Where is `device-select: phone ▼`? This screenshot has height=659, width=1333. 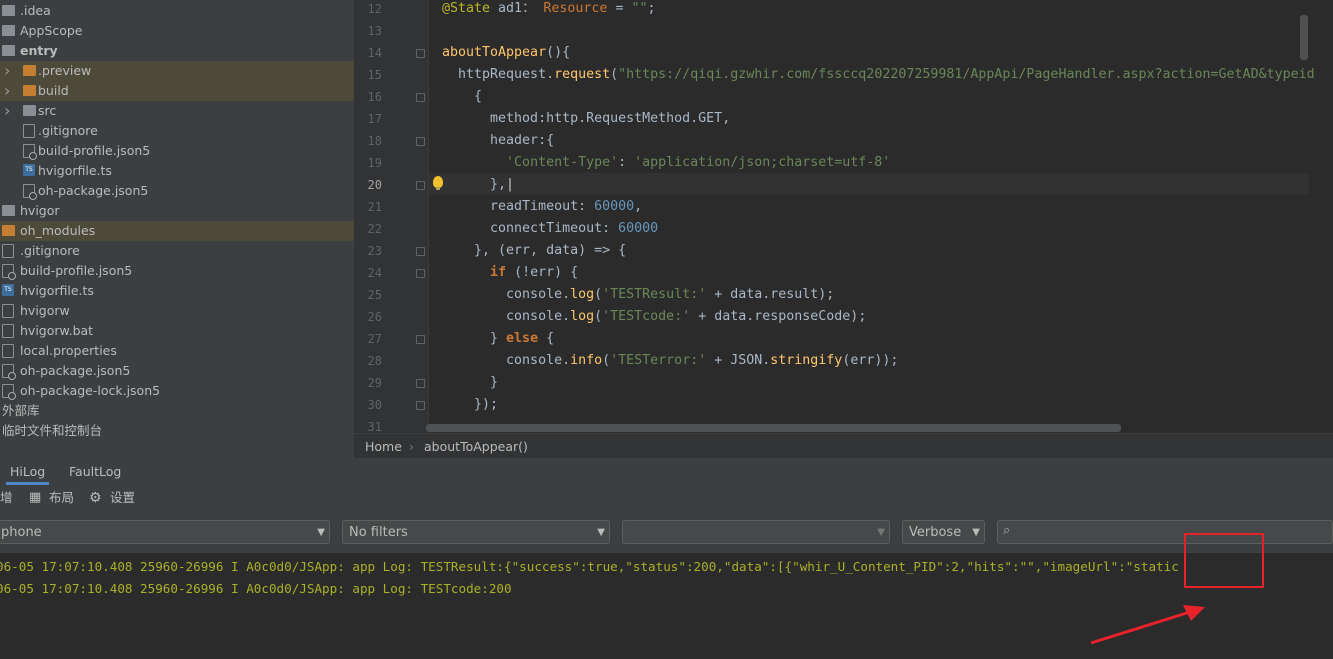 device-select: phone ▼ is located at coordinates (165, 532).